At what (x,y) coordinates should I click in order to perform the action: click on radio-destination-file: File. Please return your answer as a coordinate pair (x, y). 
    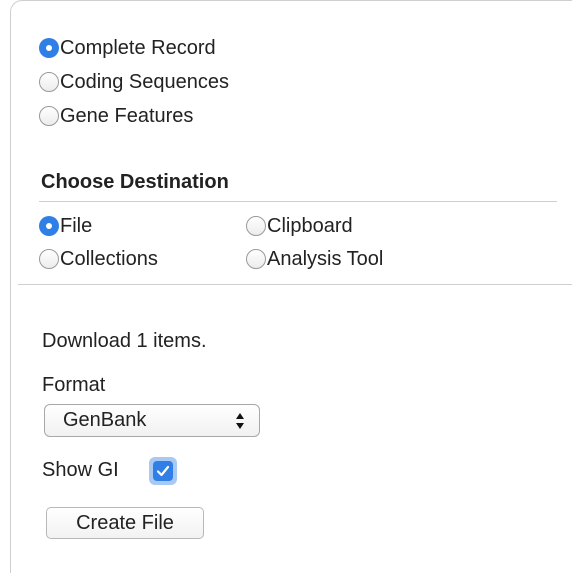
    Looking at the image, I should click on (65, 226).